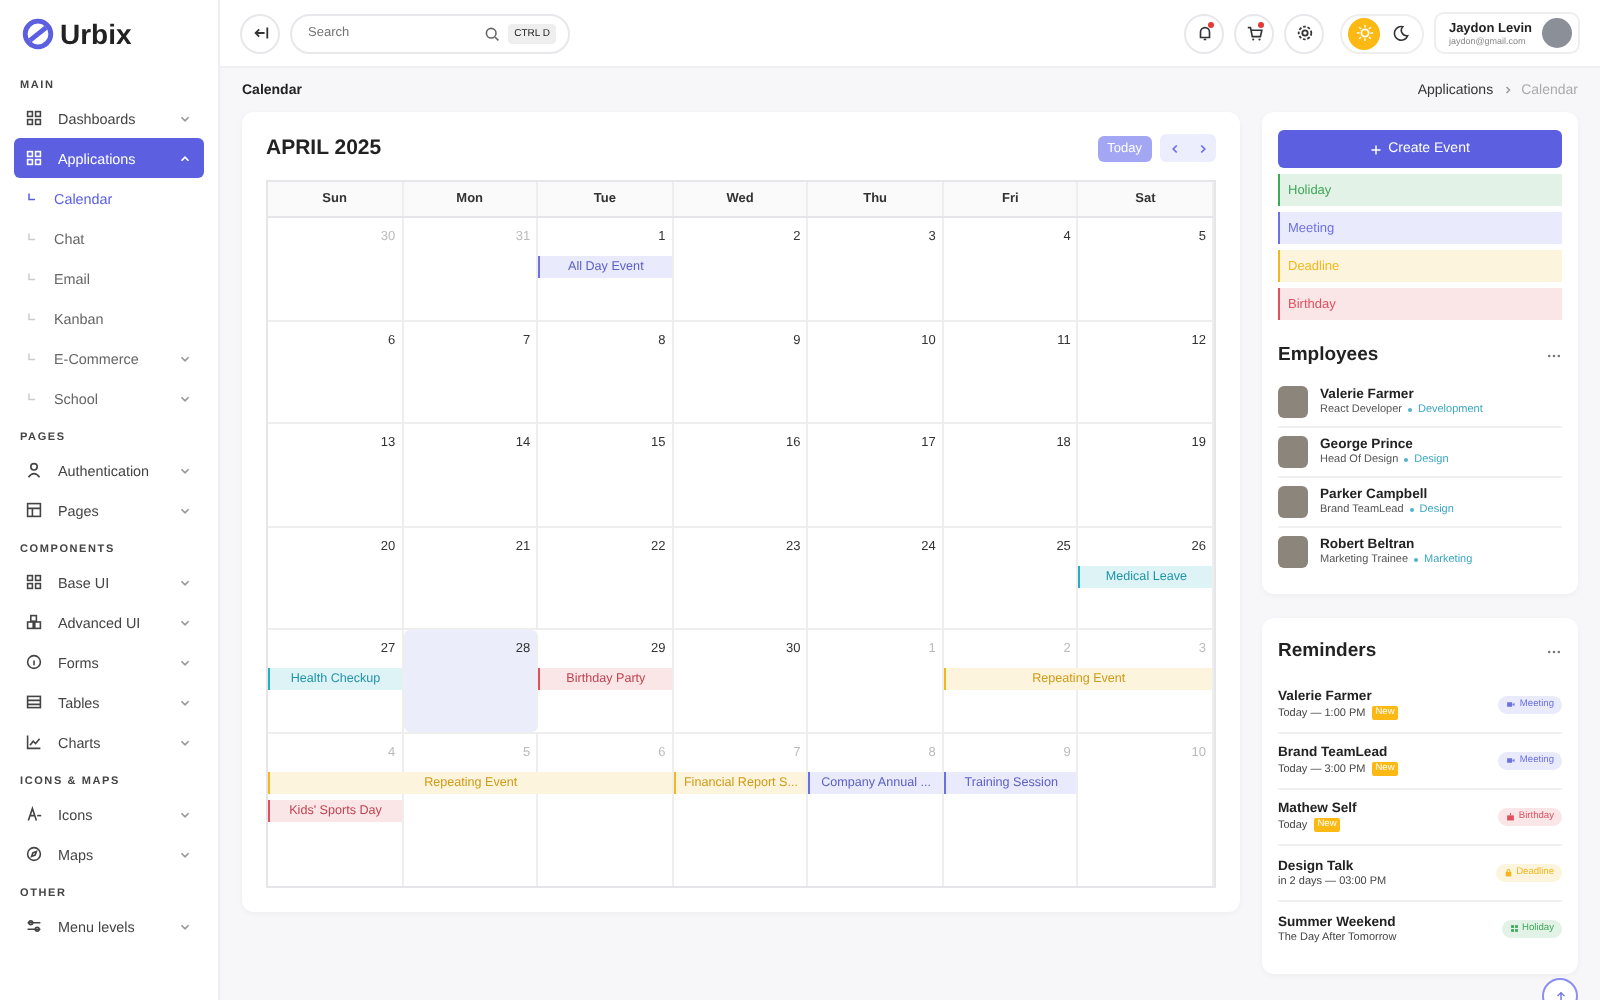  Describe the element at coordinates (492, 33) in the screenshot. I see `search-icon` at that location.